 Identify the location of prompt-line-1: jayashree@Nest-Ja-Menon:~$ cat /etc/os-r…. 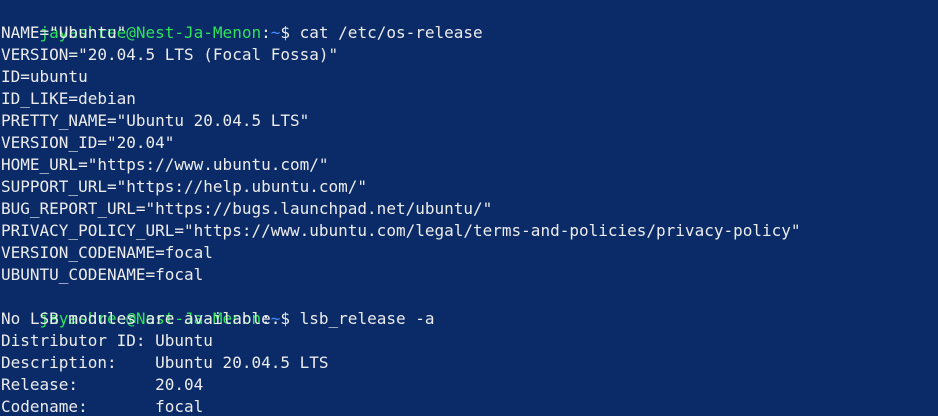
(469, 21).